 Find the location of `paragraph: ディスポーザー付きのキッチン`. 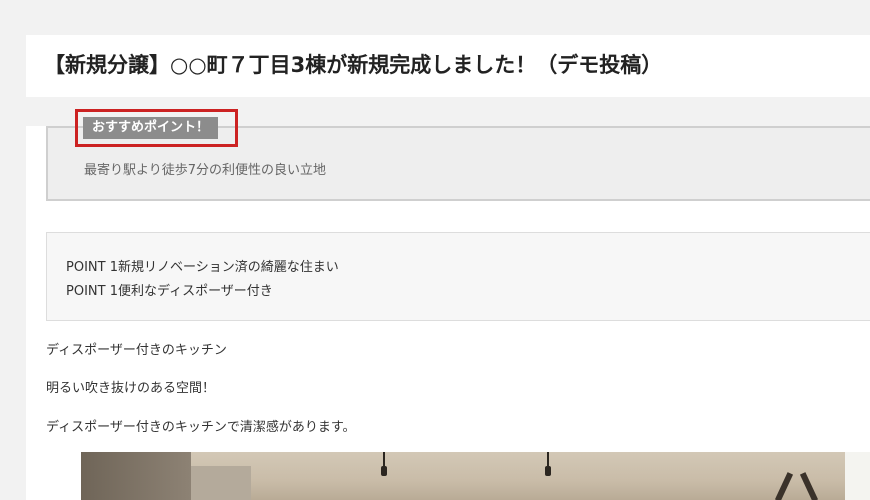

paragraph: ディスポーザー付きのキッチン is located at coordinates (136, 350).